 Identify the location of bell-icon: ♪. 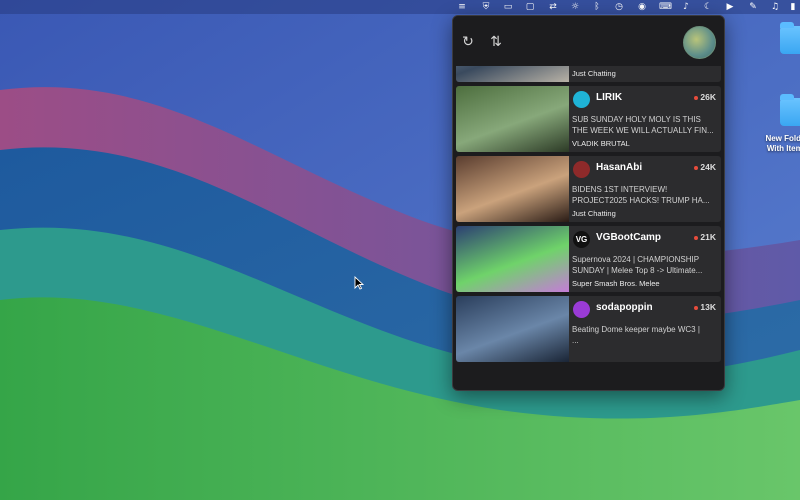
(686, 7).